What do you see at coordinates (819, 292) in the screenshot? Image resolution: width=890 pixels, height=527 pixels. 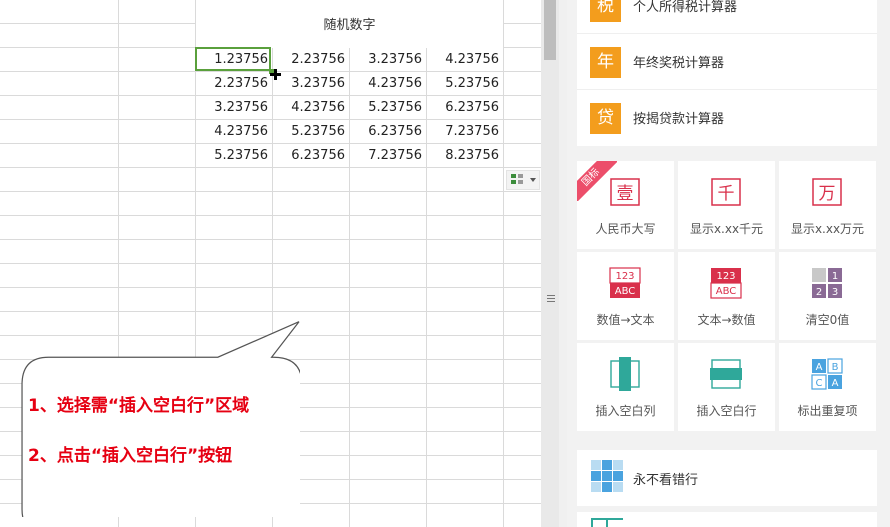 I see `svg-text: 2` at bounding box center [819, 292].